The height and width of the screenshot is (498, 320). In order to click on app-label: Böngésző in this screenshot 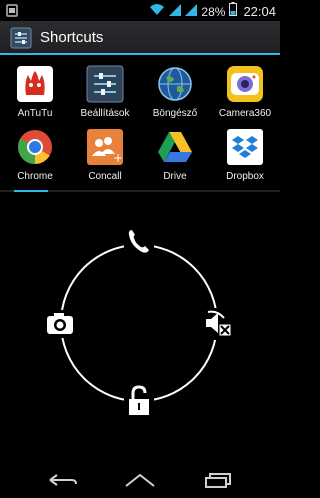, I will do `click(175, 113)`.